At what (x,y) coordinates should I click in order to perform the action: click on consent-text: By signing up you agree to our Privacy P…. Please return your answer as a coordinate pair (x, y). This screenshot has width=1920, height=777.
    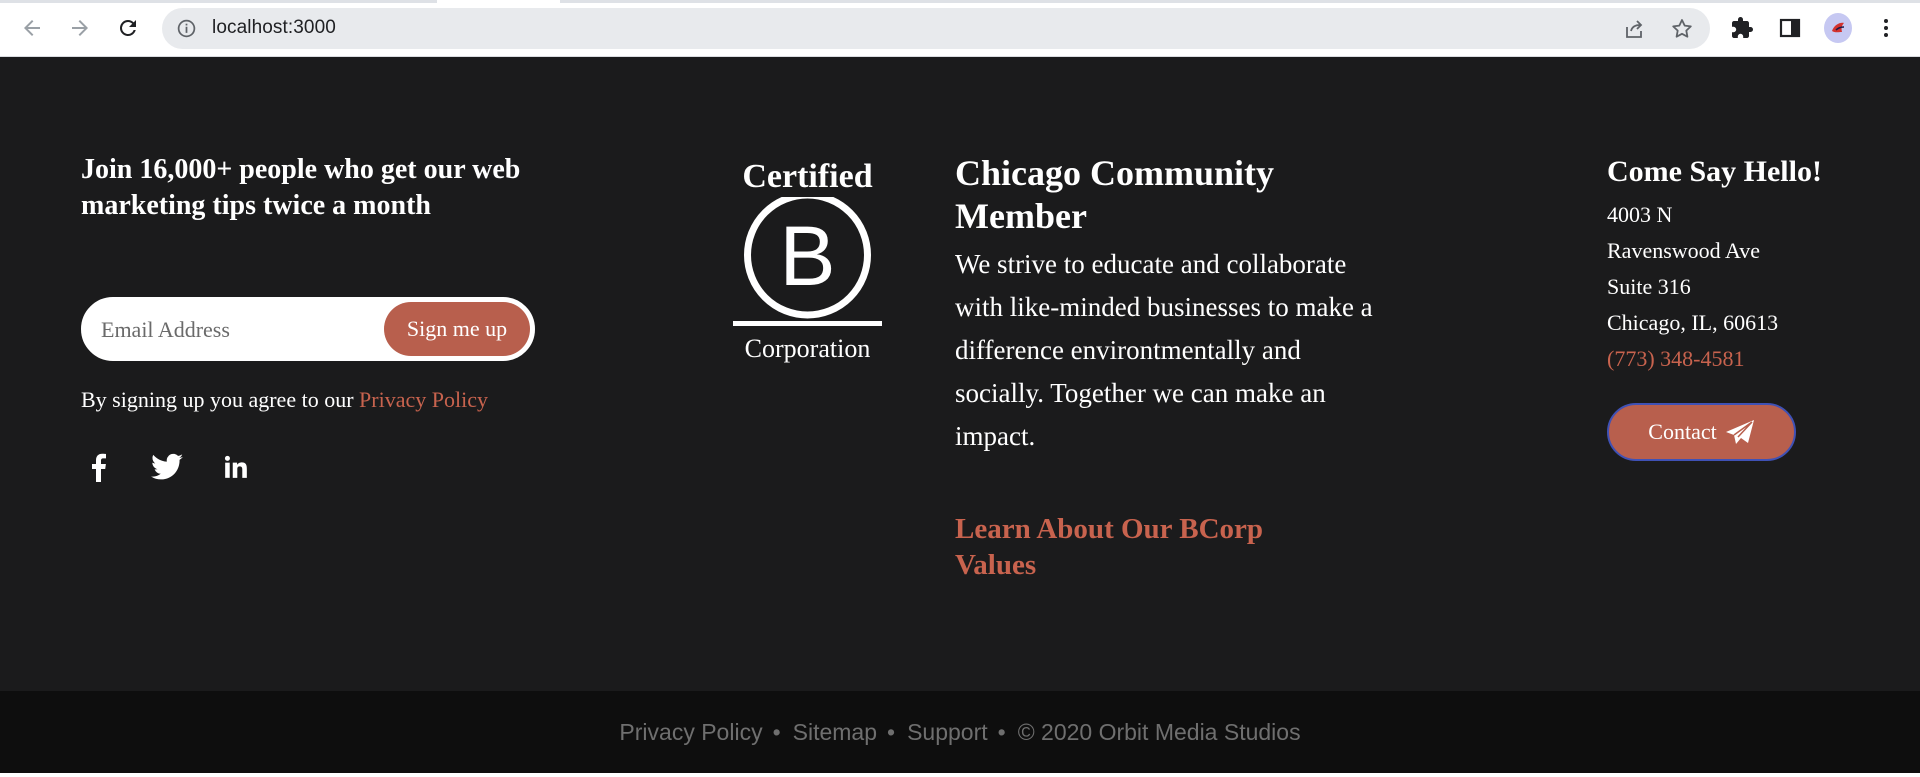
    Looking at the image, I should click on (284, 400).